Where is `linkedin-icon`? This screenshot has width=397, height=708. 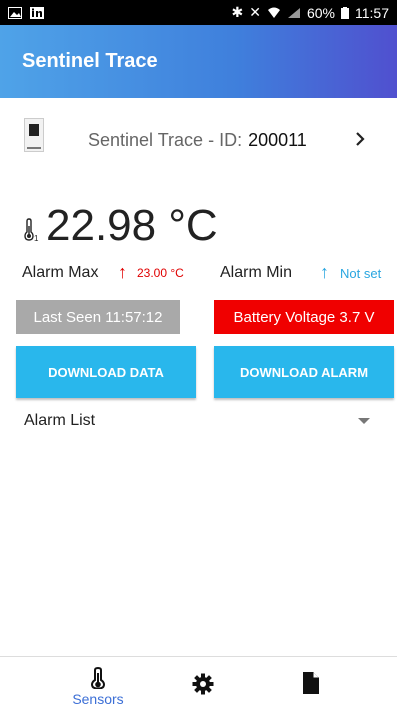 linkedin-icon is located at coordinates (37, 12).